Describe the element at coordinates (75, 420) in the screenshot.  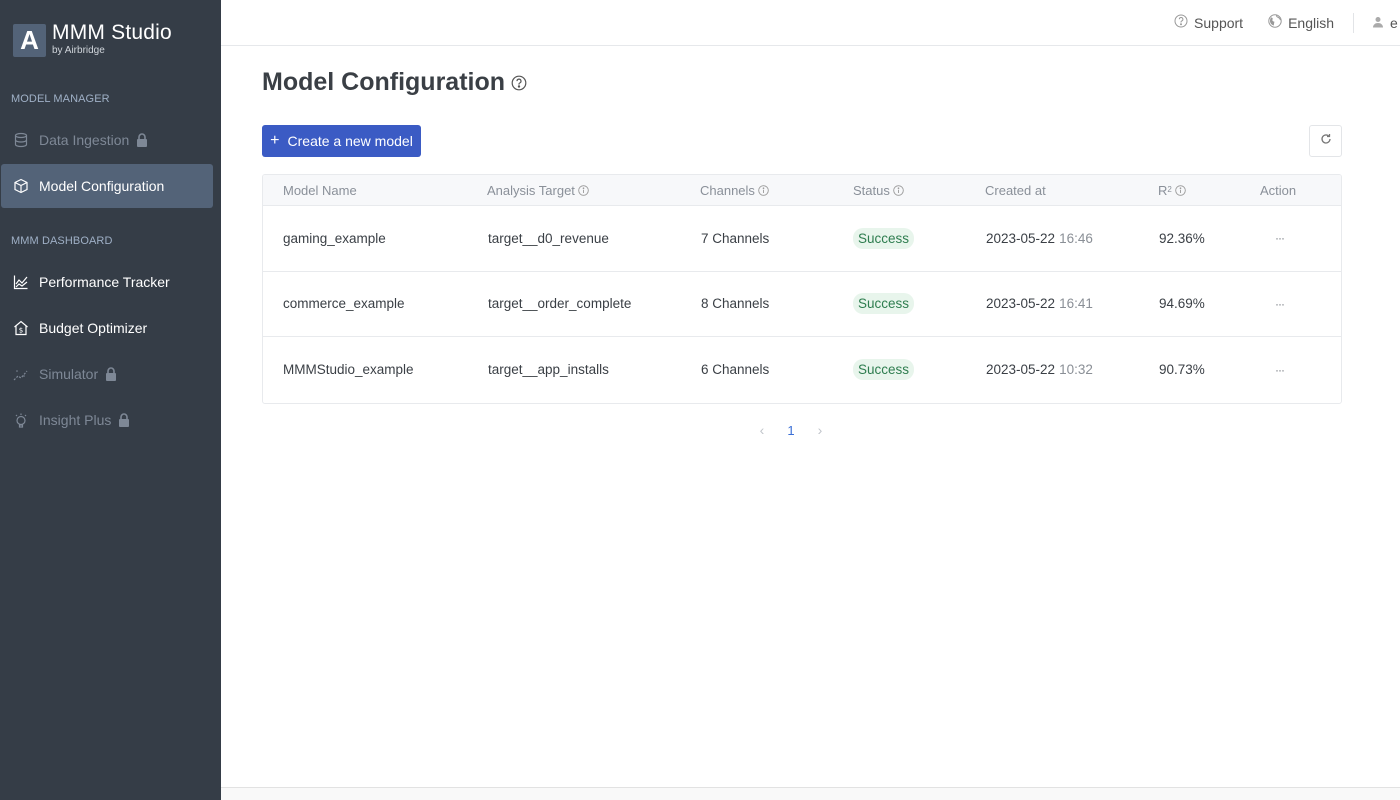
I see `sidebar-item-label: Insight Plus` at that location.